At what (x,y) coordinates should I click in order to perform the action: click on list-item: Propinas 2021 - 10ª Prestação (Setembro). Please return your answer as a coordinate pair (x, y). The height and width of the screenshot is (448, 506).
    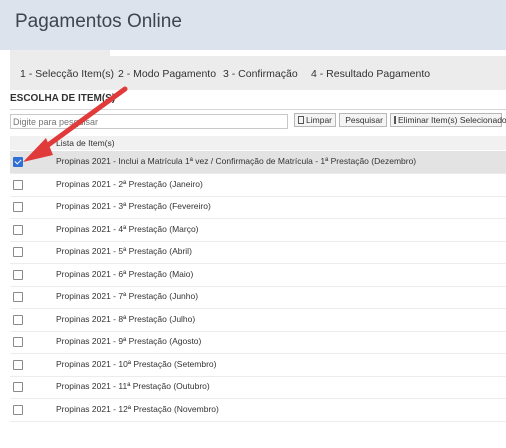
    Looking at the image, I should click on (258, 365).